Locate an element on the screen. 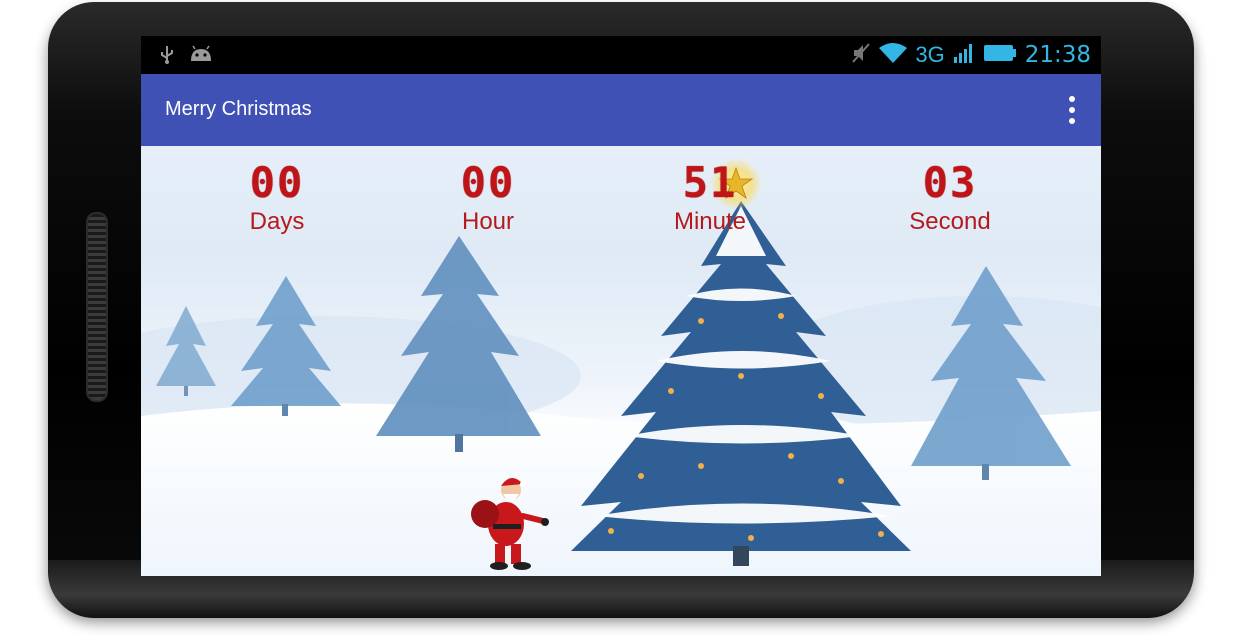 The width and height of the screenshot is (1243, 635). second-label: Second is located at coordinates (950, 221).